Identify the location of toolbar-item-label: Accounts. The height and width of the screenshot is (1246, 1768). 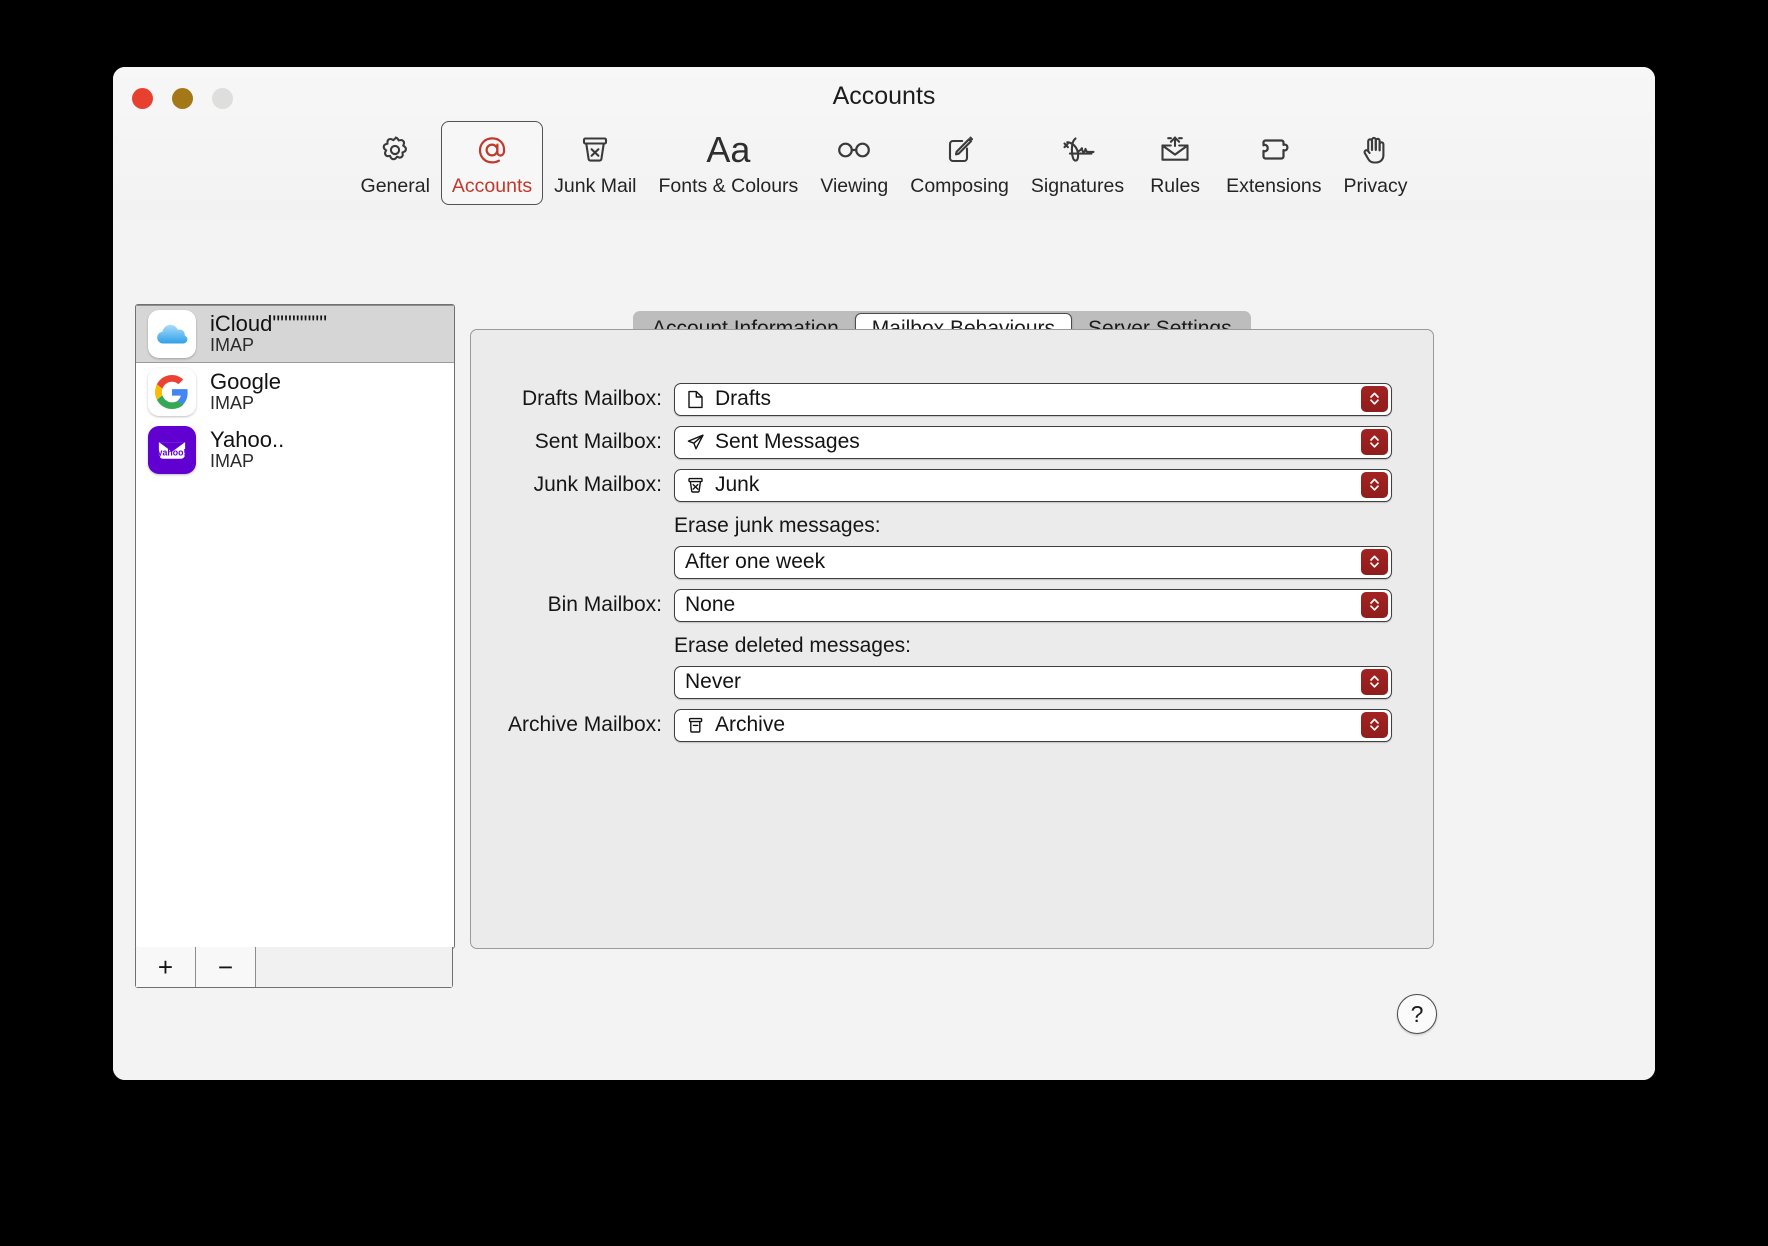
(492, 186).